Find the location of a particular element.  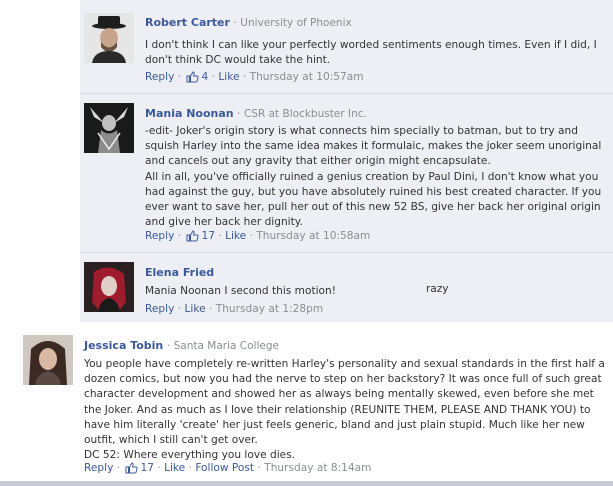

timestamp: Thursday at 10:58am is located at coordinates (313, 236).